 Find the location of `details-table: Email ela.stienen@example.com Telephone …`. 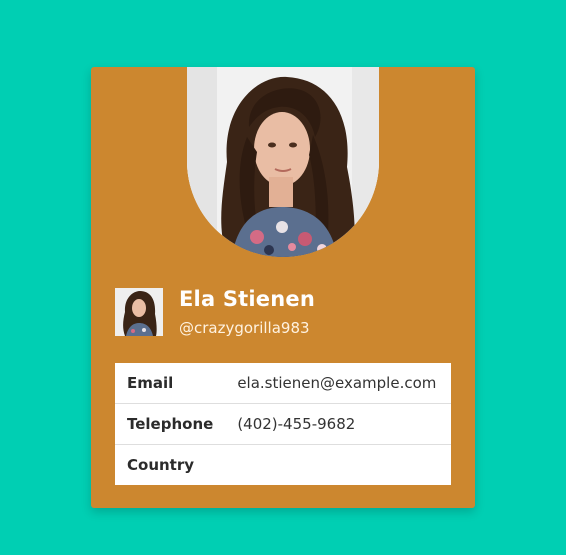

details-table: Email ela.stienen@example.com Telephone … is located at coordinates (283, 424).